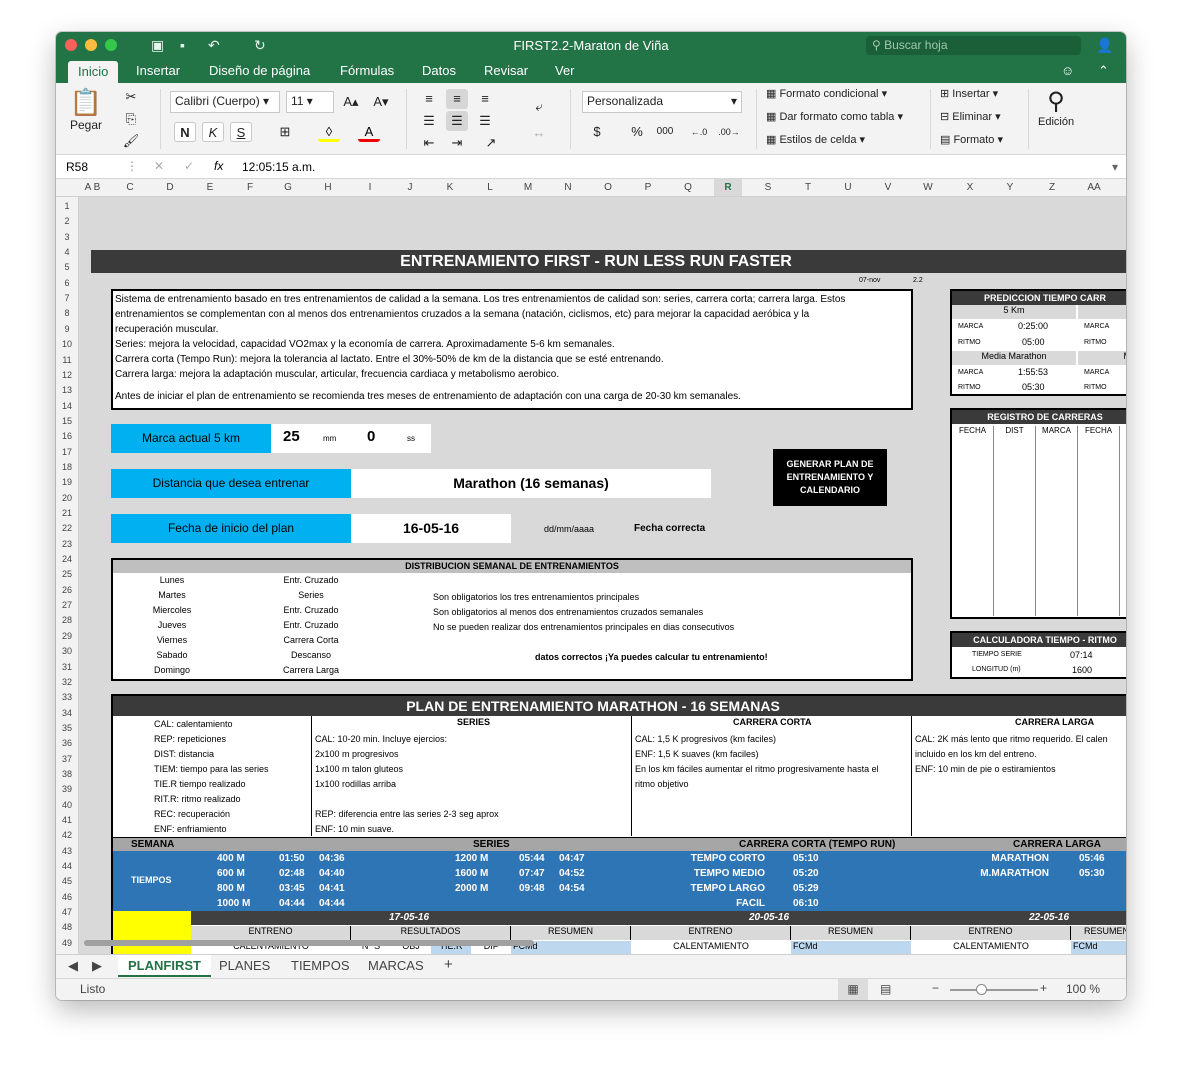 The image size is (1182, 1081). What do you see at coordinates (834, 116) in the screenshot?
I see `table-format-button: ▦ Dar formato como tabla ▾` at bounding box center [834, 116].